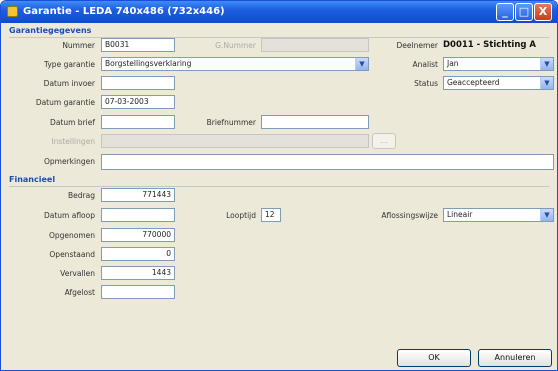 The width and height of the screenshot is (558, 371). What do you see at coordinates (235, 45) in the screenshot?
I see `gnummer-label: G.Nummer` at bounding box center [235, 45].